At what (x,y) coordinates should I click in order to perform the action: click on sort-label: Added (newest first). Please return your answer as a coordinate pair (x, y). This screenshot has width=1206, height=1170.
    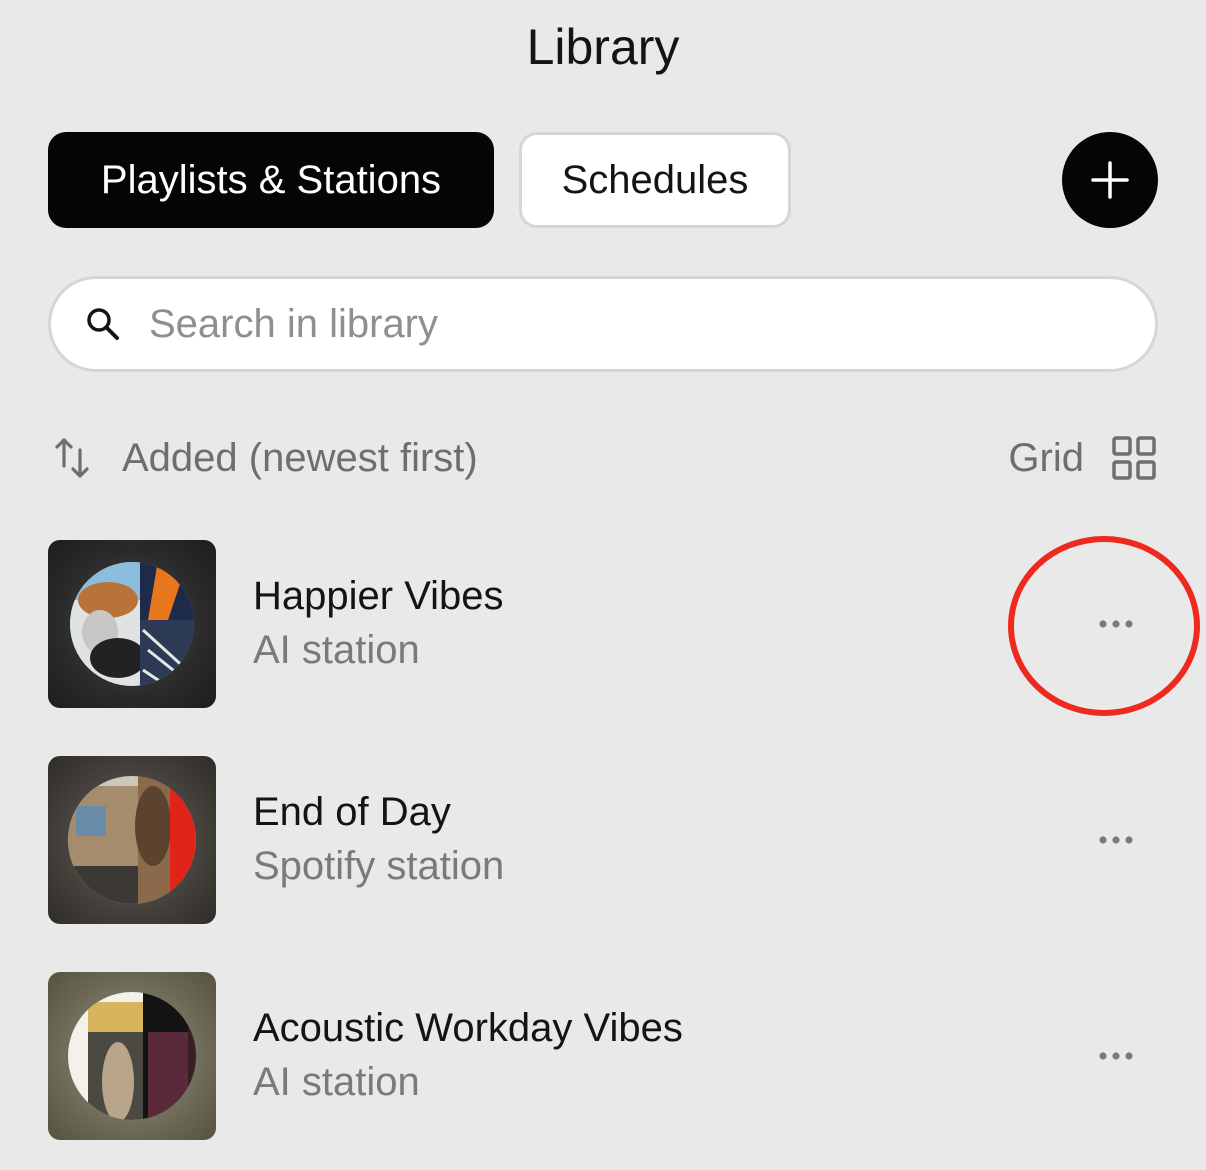
    Looking at the image, I should click on (300, 457).